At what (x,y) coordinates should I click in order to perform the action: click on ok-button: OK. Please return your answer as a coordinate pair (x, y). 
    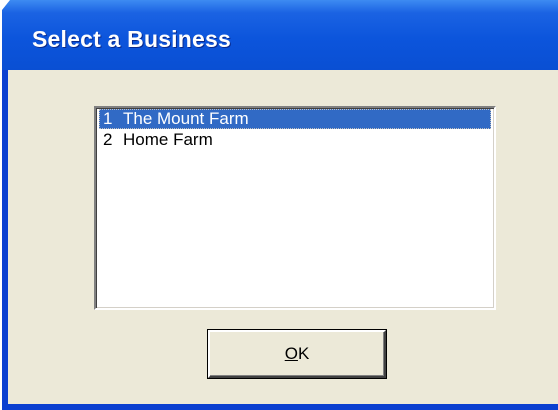
    Looking at the image, I should click on (297, 354).